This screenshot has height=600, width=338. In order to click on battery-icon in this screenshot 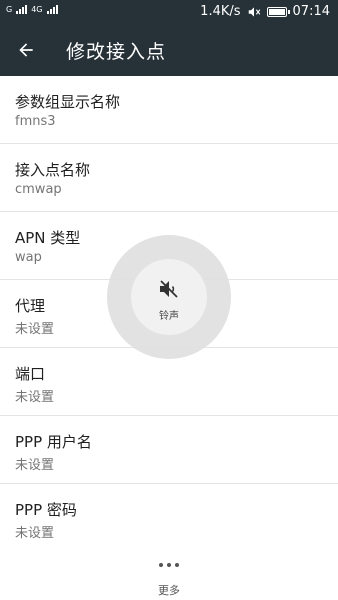, I will do `click(278, 11)`.